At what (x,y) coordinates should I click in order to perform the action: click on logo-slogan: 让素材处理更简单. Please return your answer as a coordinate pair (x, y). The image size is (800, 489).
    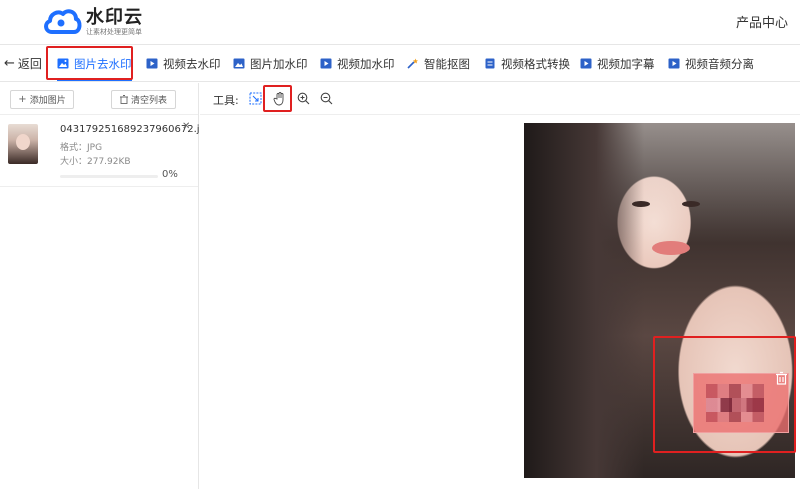
    Looking at the image, I should click on (114, 31).